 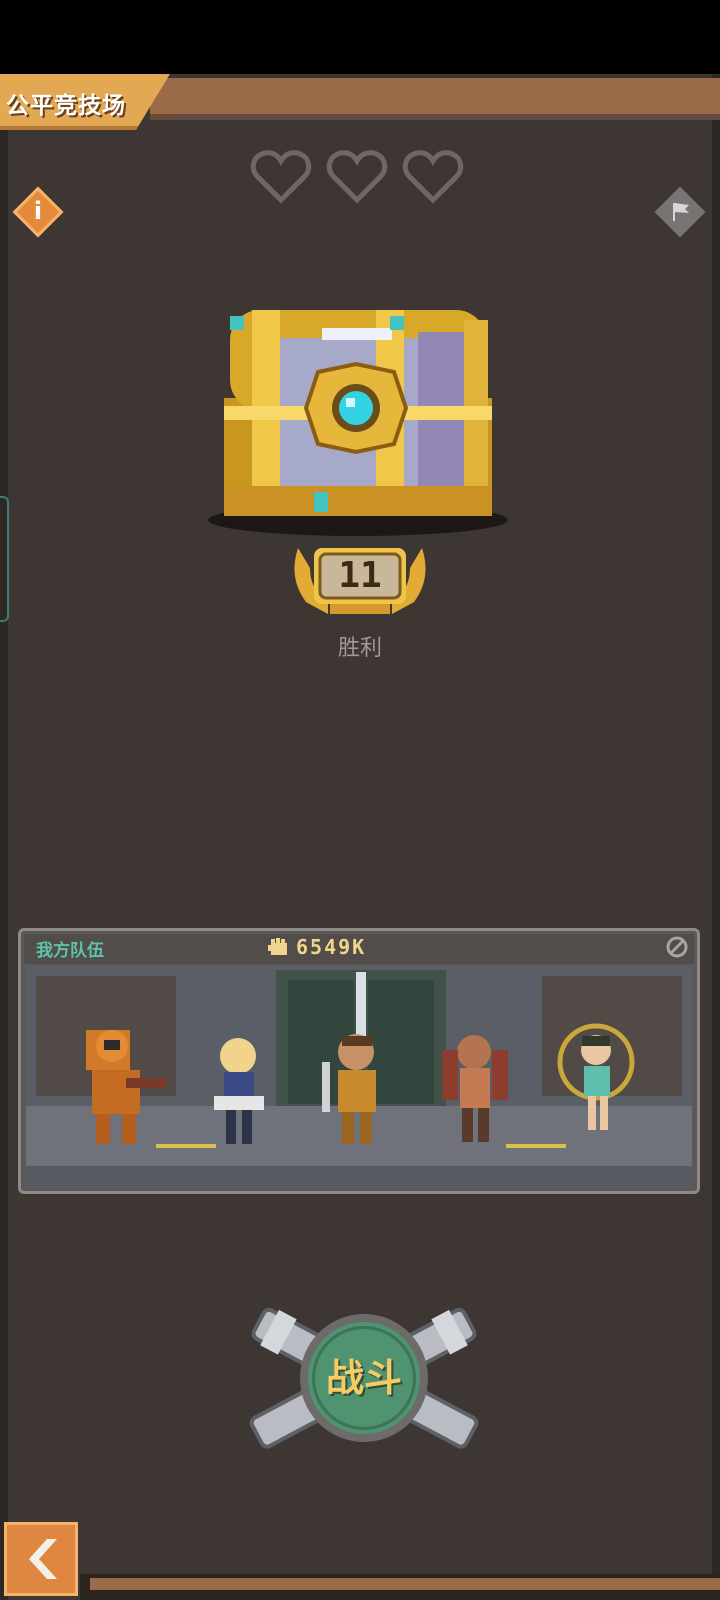 I want to click on fight-button: 战斗, so click(x=364, y=1378).